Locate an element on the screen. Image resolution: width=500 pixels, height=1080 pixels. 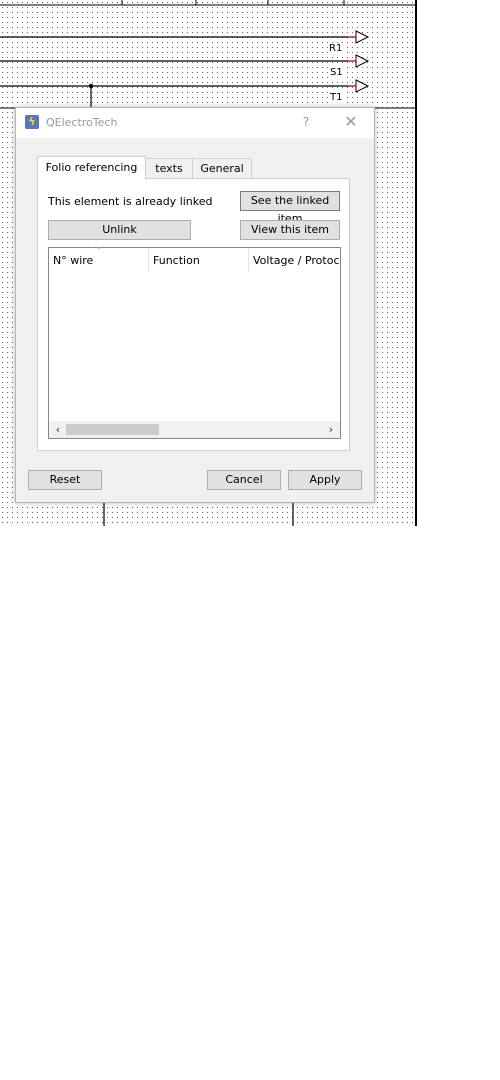
canvas-border is located at coordinates (416, 263).